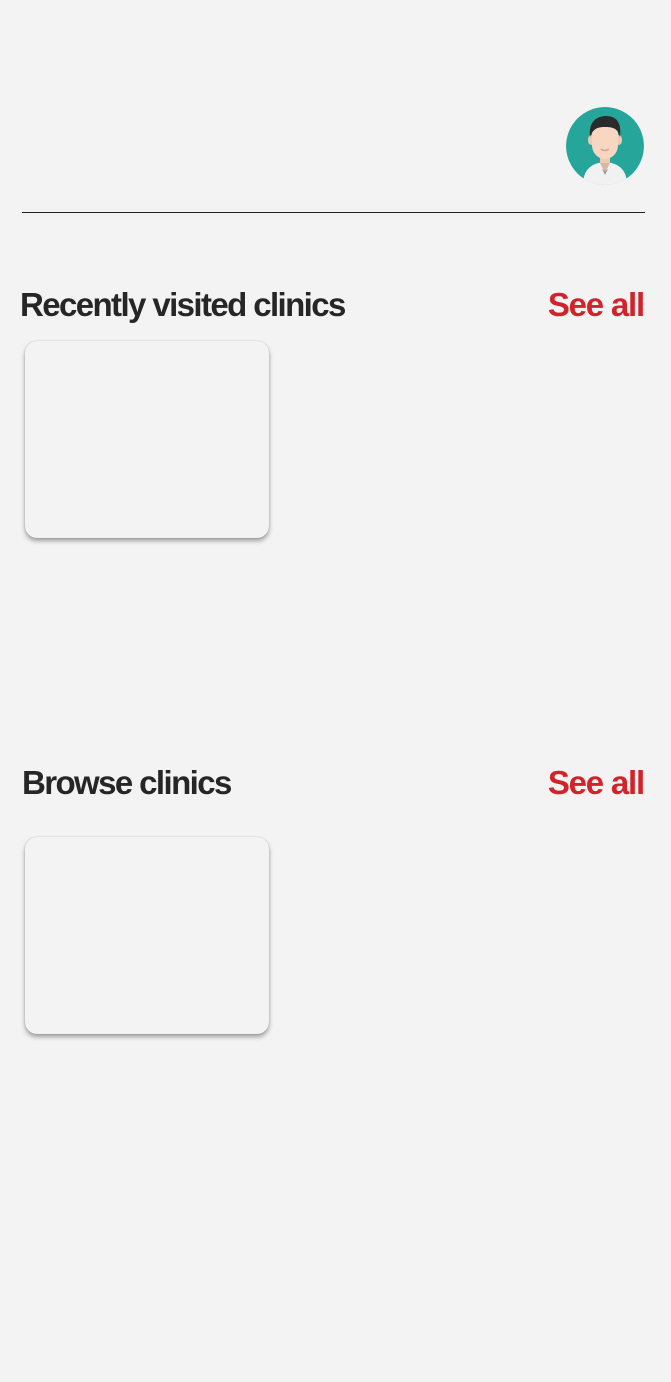  I want to click on browse-clinics-see-all-link: See all, so click(596, 783).